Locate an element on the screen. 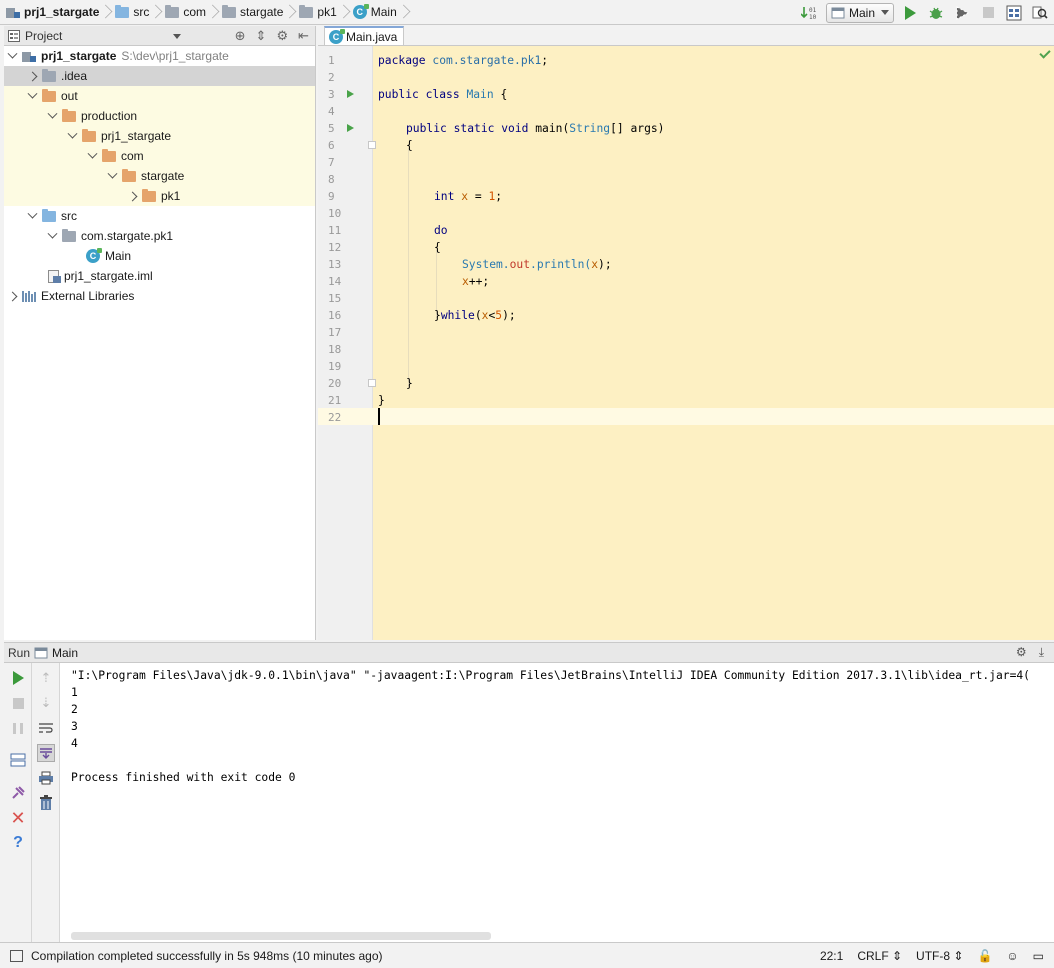 This screenshot has height=968, width=1054. run-main-gutter-icon is located at coordinates (350, 128).